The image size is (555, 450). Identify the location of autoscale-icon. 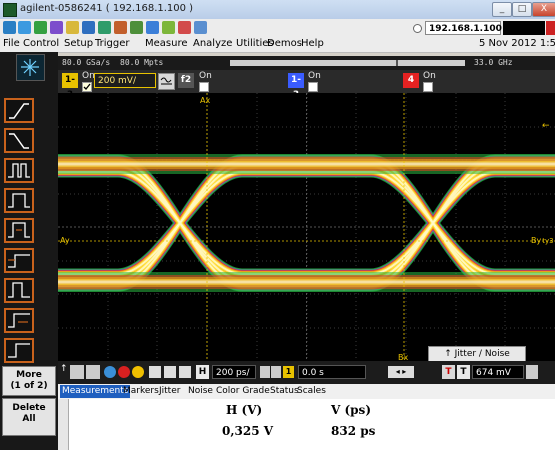
(40, 27).